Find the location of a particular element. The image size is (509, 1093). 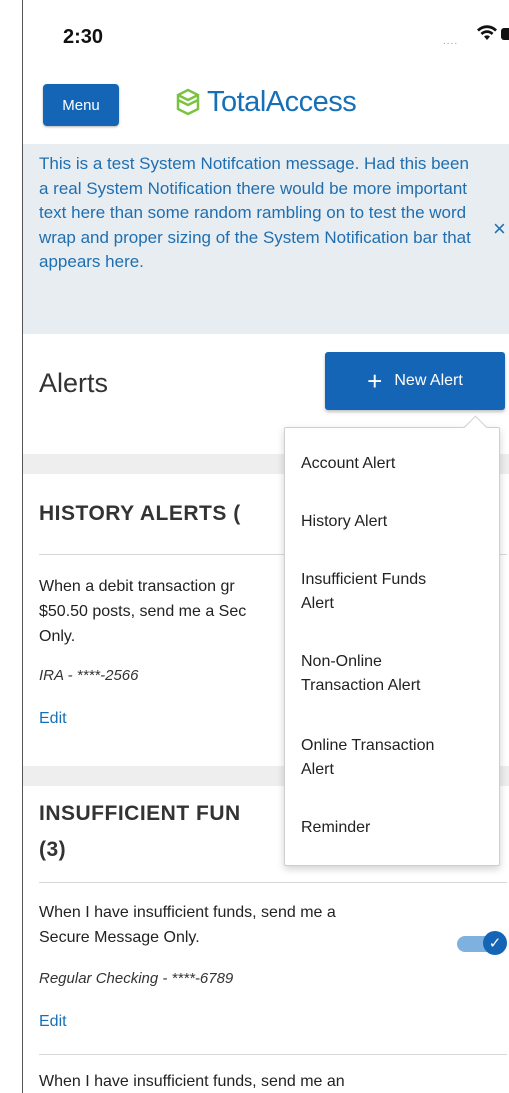

new-alert-label: New Alert is located at coordinates (428, 380).